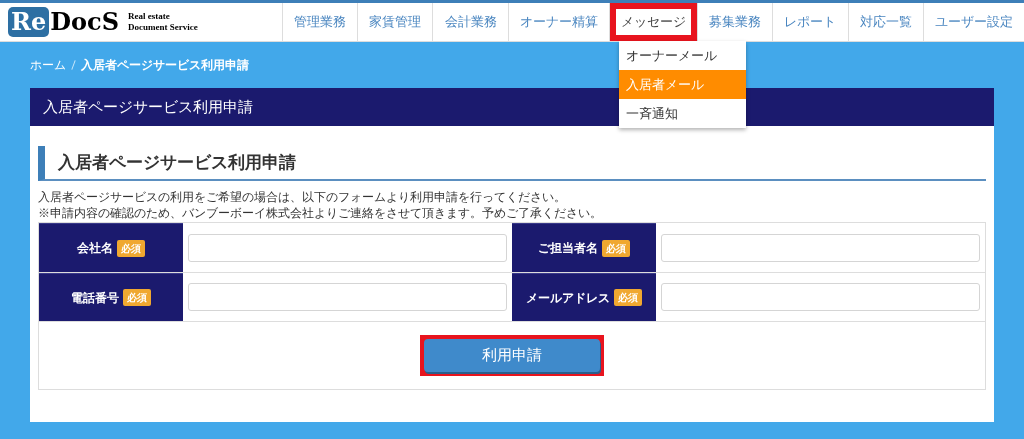  Describe the element at coordinates (395, 22) in the screenshot. I see `nav-tab: 家賃管理` at that location.